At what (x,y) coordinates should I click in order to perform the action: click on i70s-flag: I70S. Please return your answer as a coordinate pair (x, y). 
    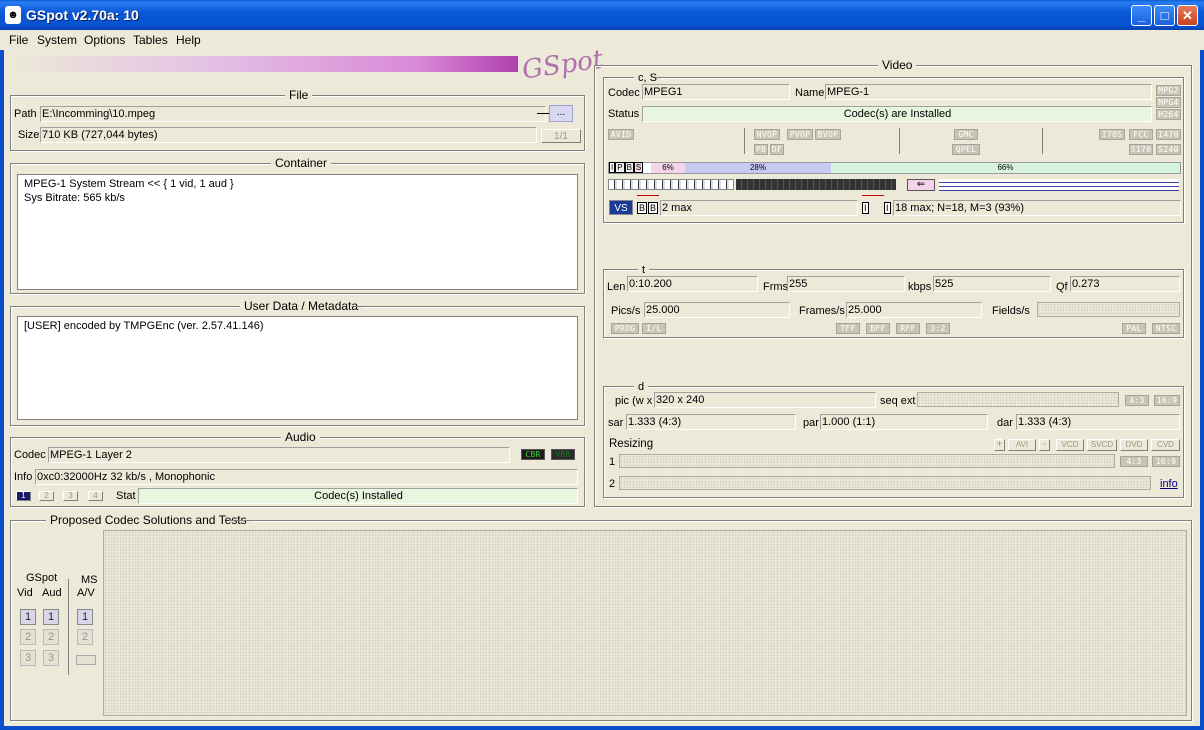
    Looking at the image, I should click on (1112, 134).